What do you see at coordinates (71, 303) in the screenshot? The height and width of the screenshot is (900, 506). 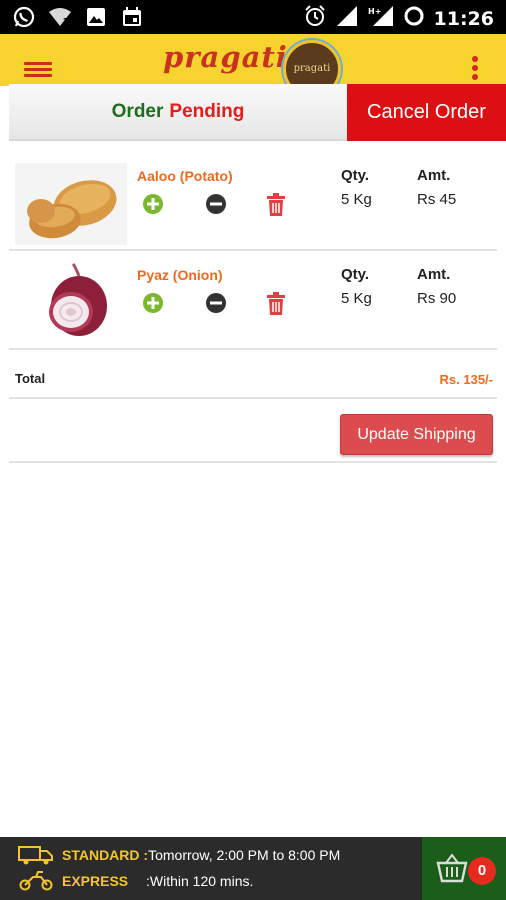 I see `onion-image` at bounding box center [71, 303].